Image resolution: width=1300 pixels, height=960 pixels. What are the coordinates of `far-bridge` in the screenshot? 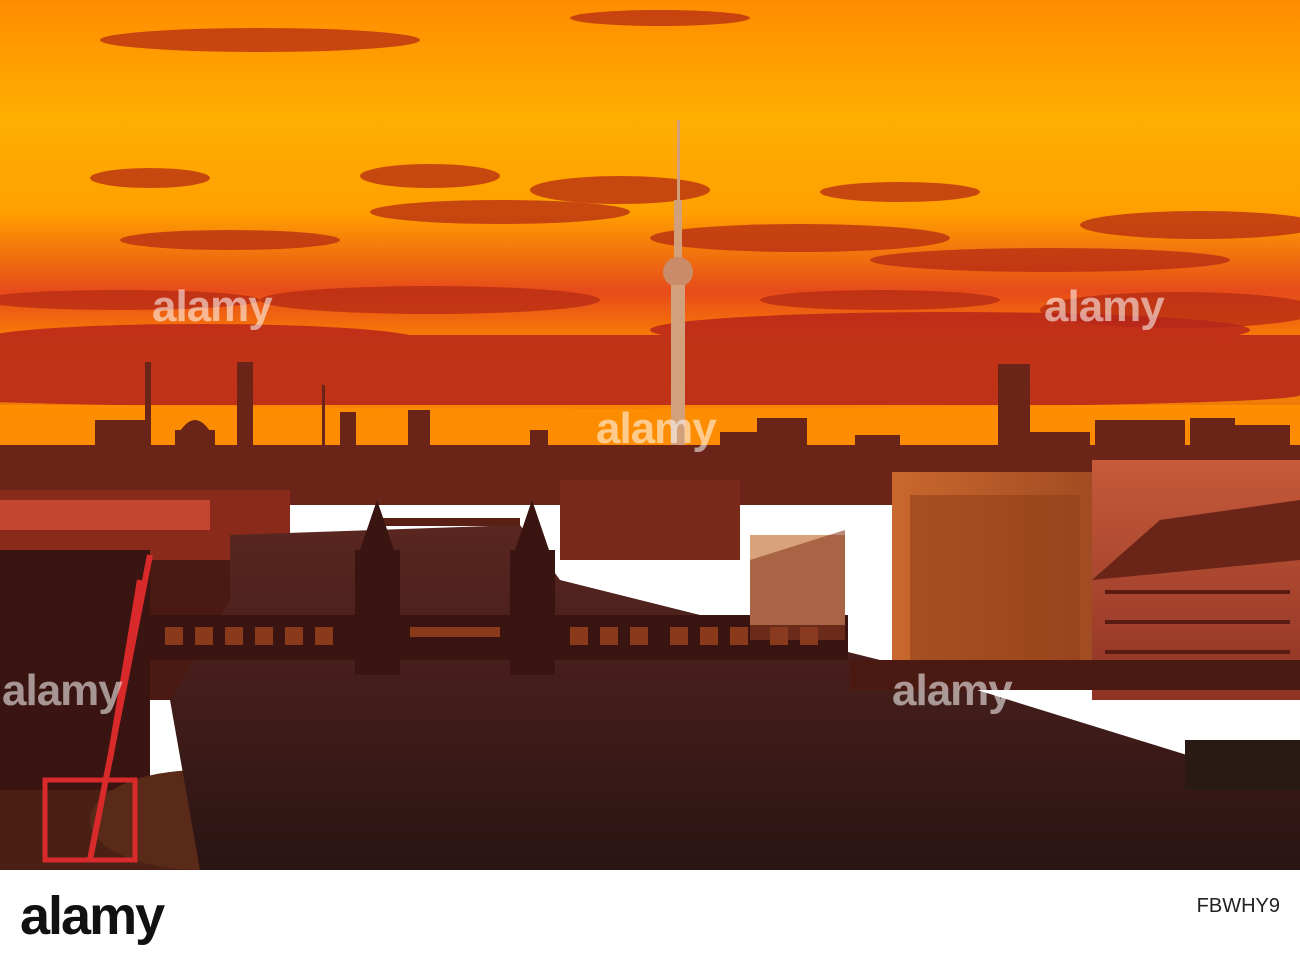 It's located at (450, 522).